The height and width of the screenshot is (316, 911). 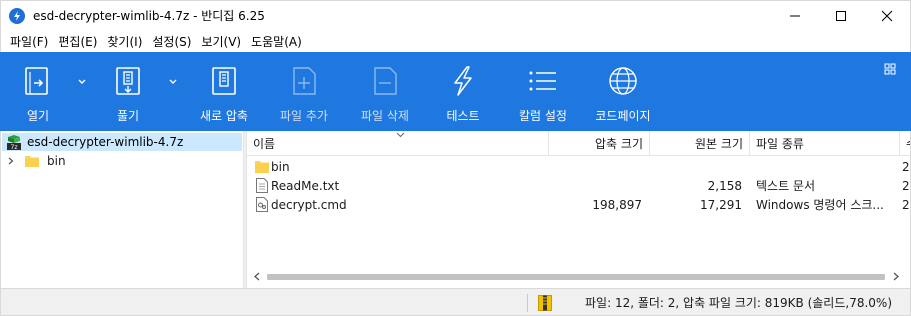 I want to click on row-name: decrypt.cmd, so click(x=309, y=204).